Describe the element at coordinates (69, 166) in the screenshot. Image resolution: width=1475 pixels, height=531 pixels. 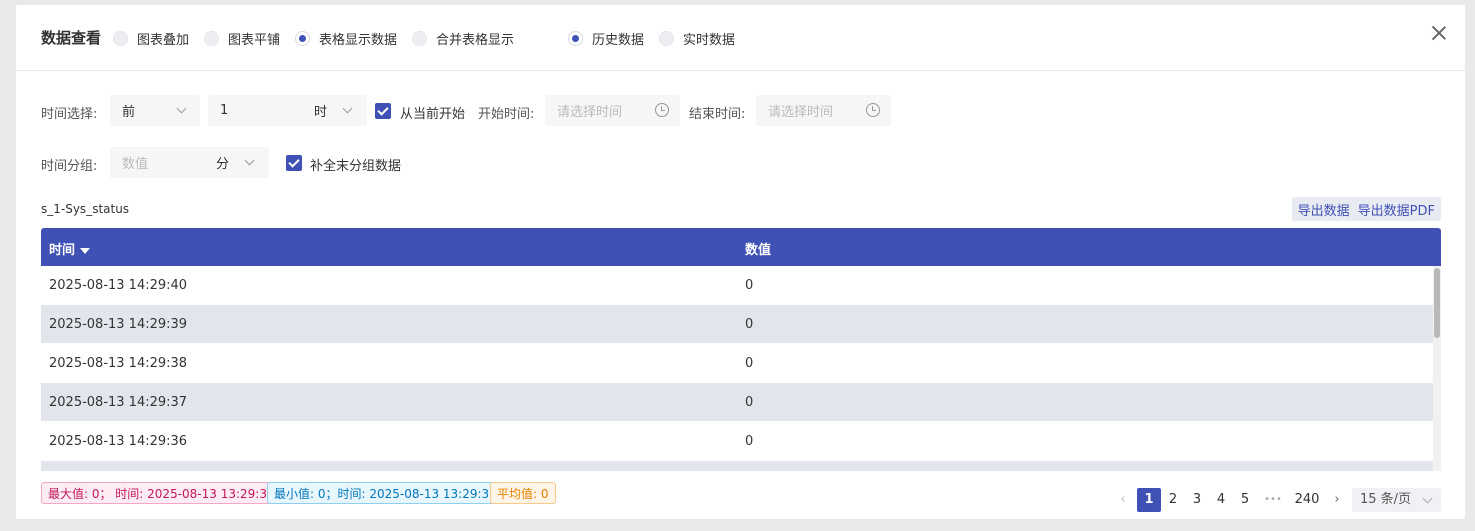
I see `time-group-label: 时间分组:` at that location.